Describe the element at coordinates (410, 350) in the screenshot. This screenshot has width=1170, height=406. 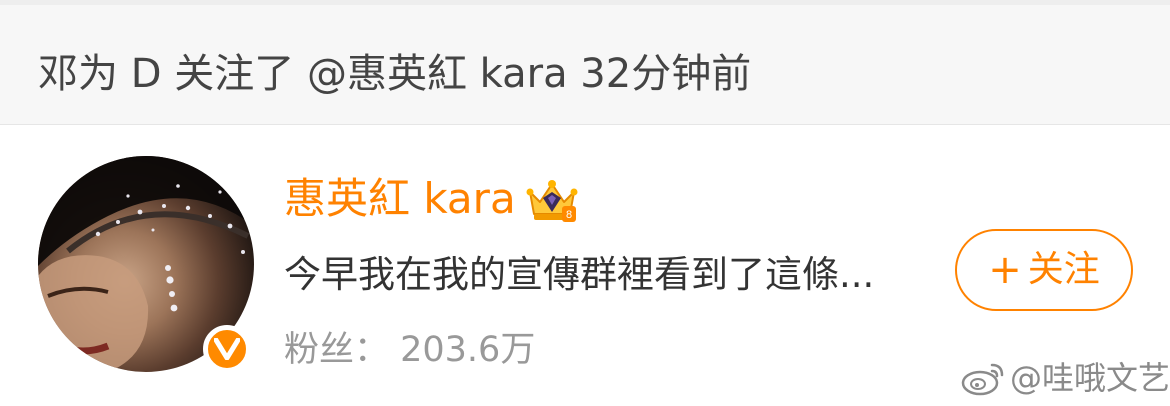
I see `fans-count: 粉丝： 203.6万` at that location.